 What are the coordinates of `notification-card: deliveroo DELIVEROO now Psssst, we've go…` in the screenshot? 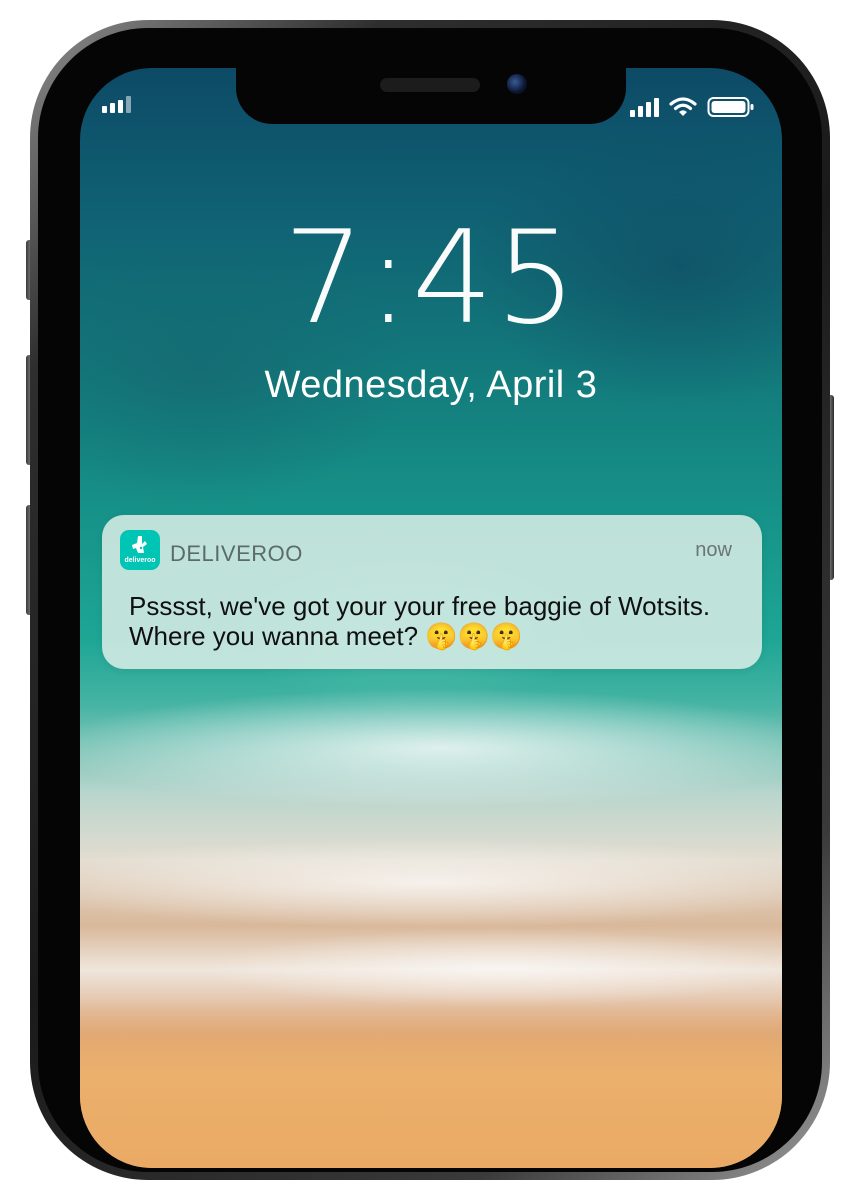 It's located at (432, 592).